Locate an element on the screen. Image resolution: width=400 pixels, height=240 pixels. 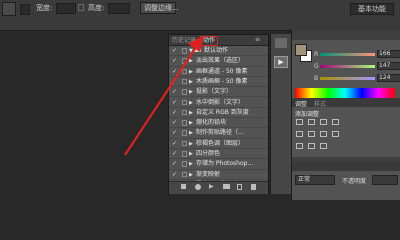
threshold-icon is located at coordinates (323, 146).